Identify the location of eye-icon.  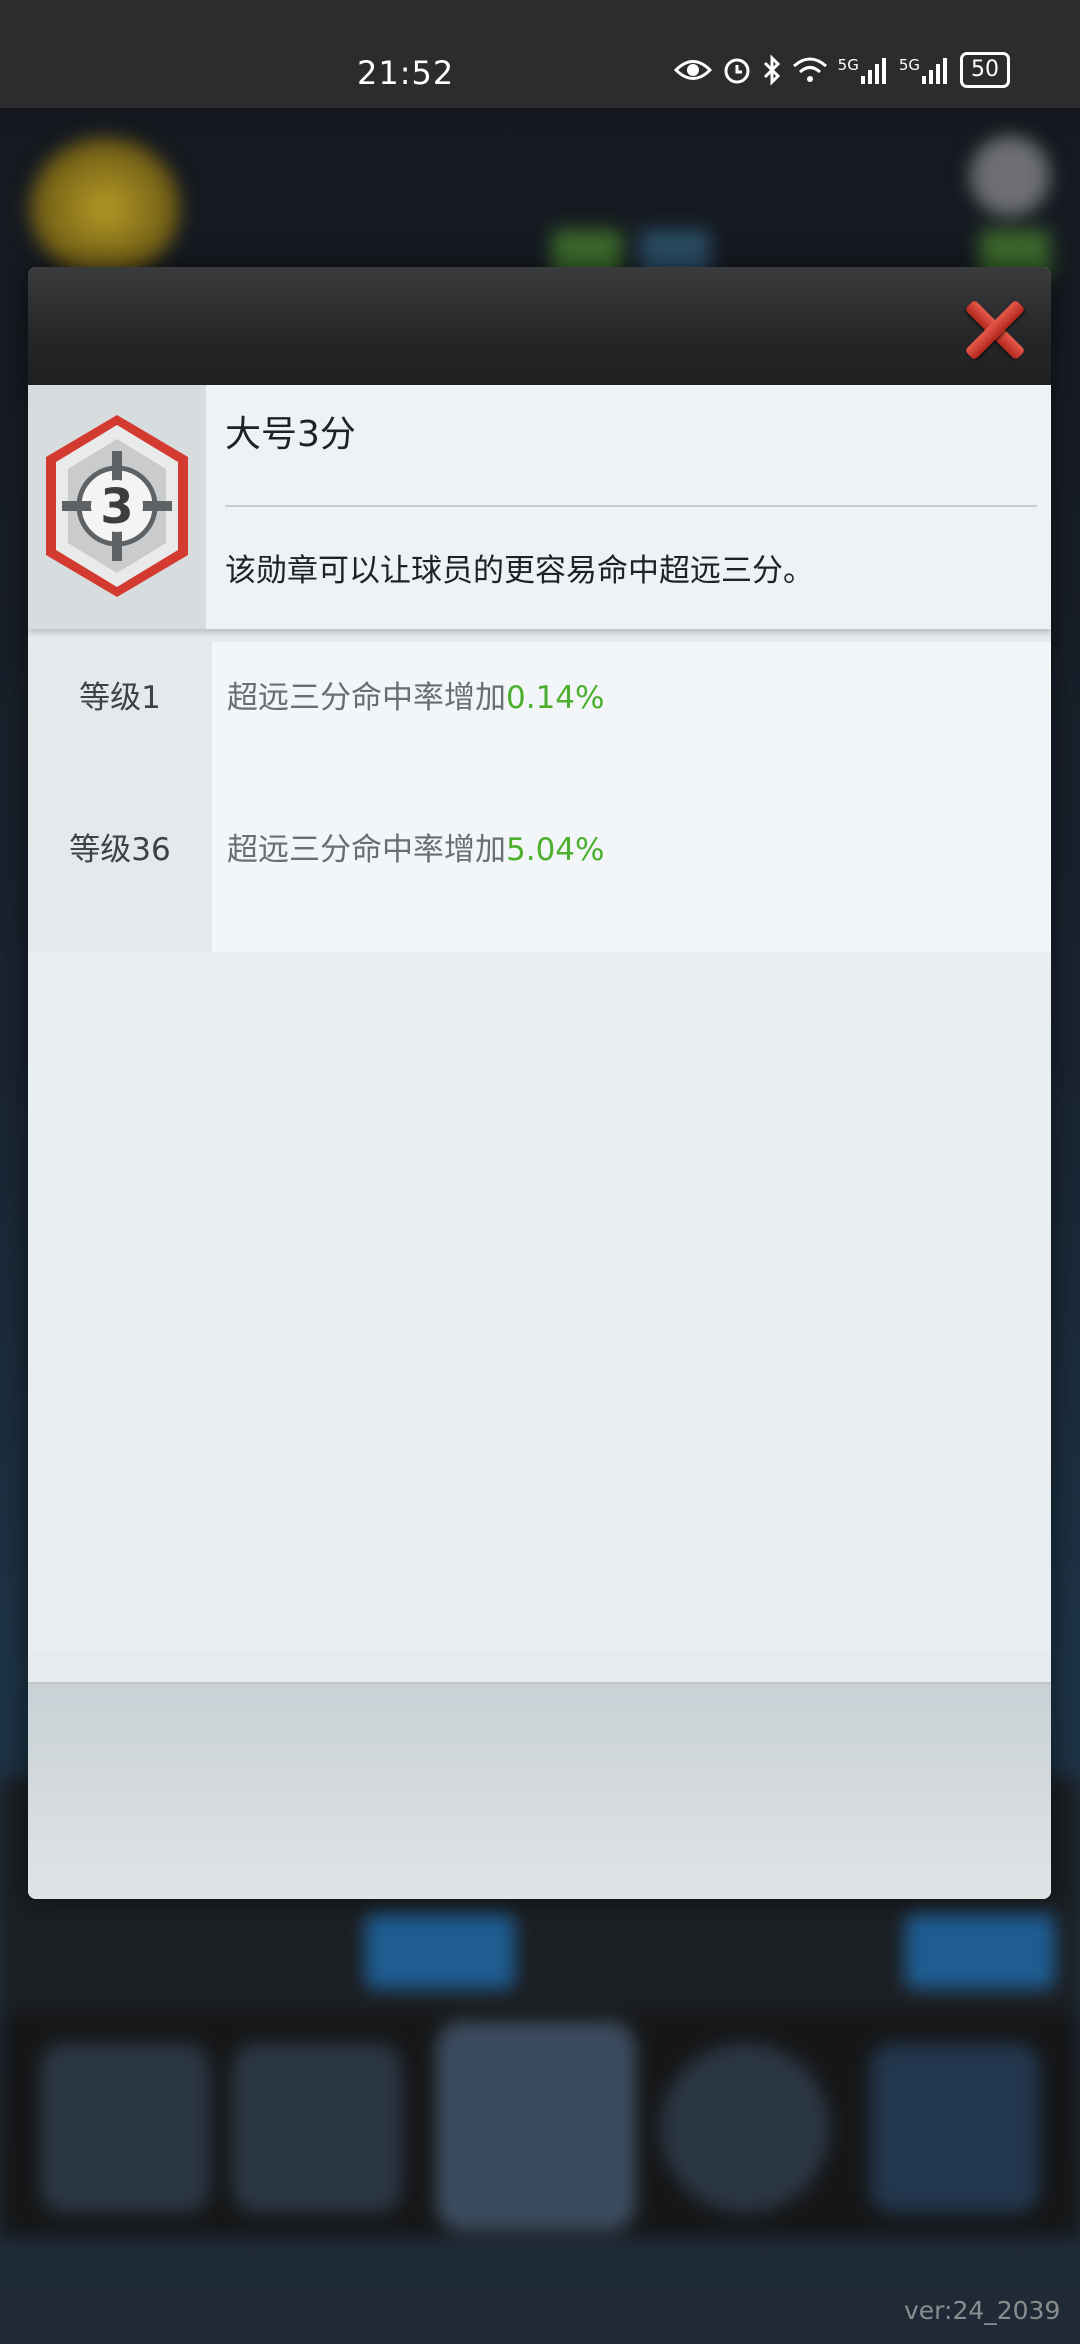
(692, 70).